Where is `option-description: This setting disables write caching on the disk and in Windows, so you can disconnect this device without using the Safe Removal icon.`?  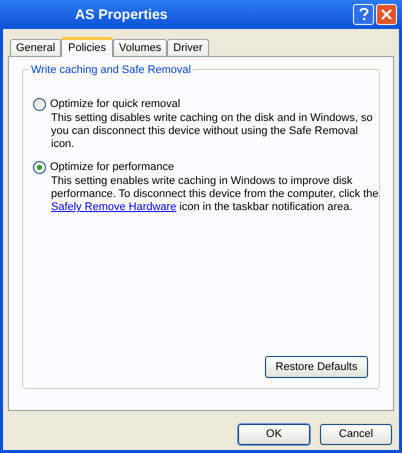
option-description: This setting disables write caching on the disk and in Windows, so you can disconnect this device without using the Safe Removal icon. is located at coordinates (212, 131).